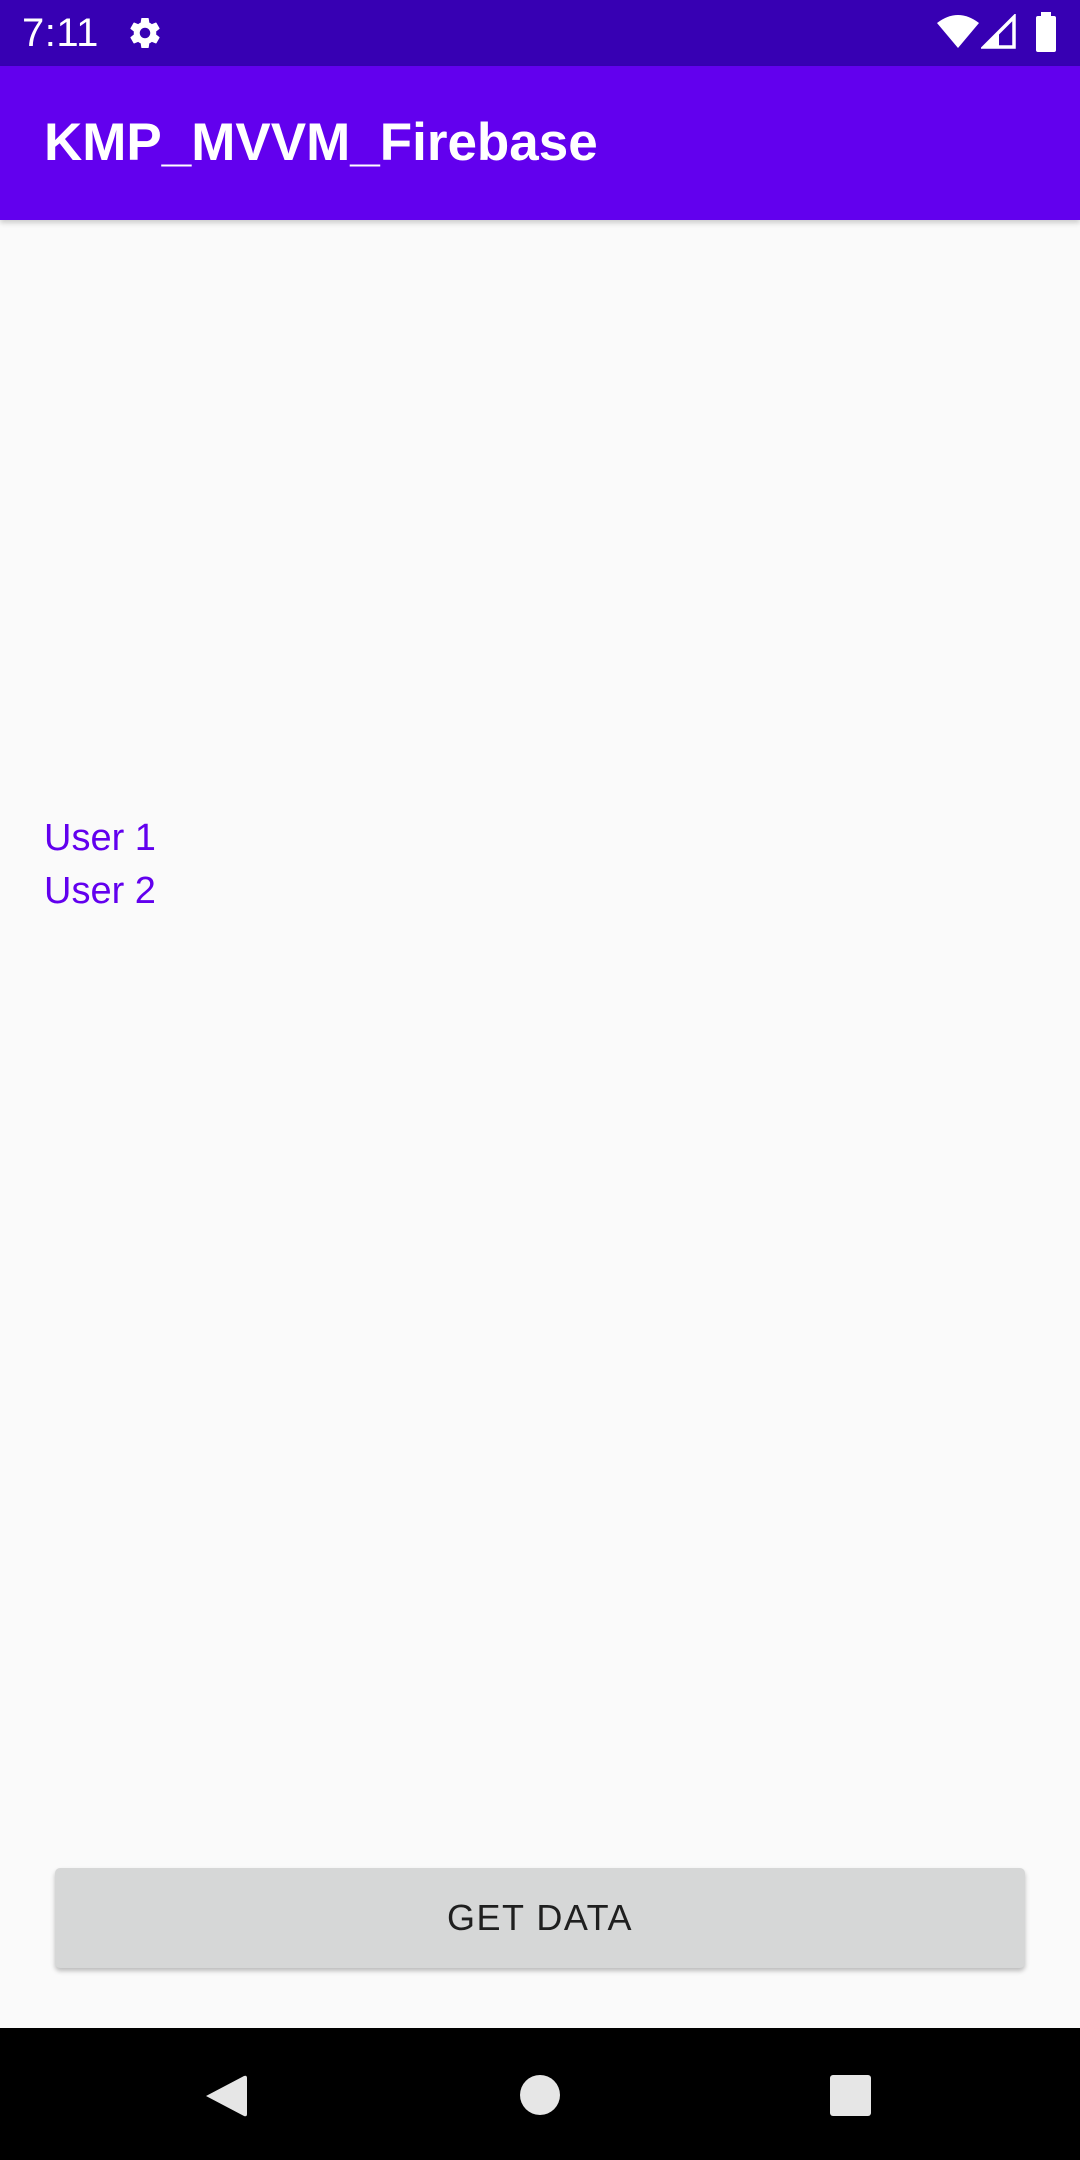 This screenshot has width=1080, height=2160. I want to click on status-time: 7:11, so click(60, 33).